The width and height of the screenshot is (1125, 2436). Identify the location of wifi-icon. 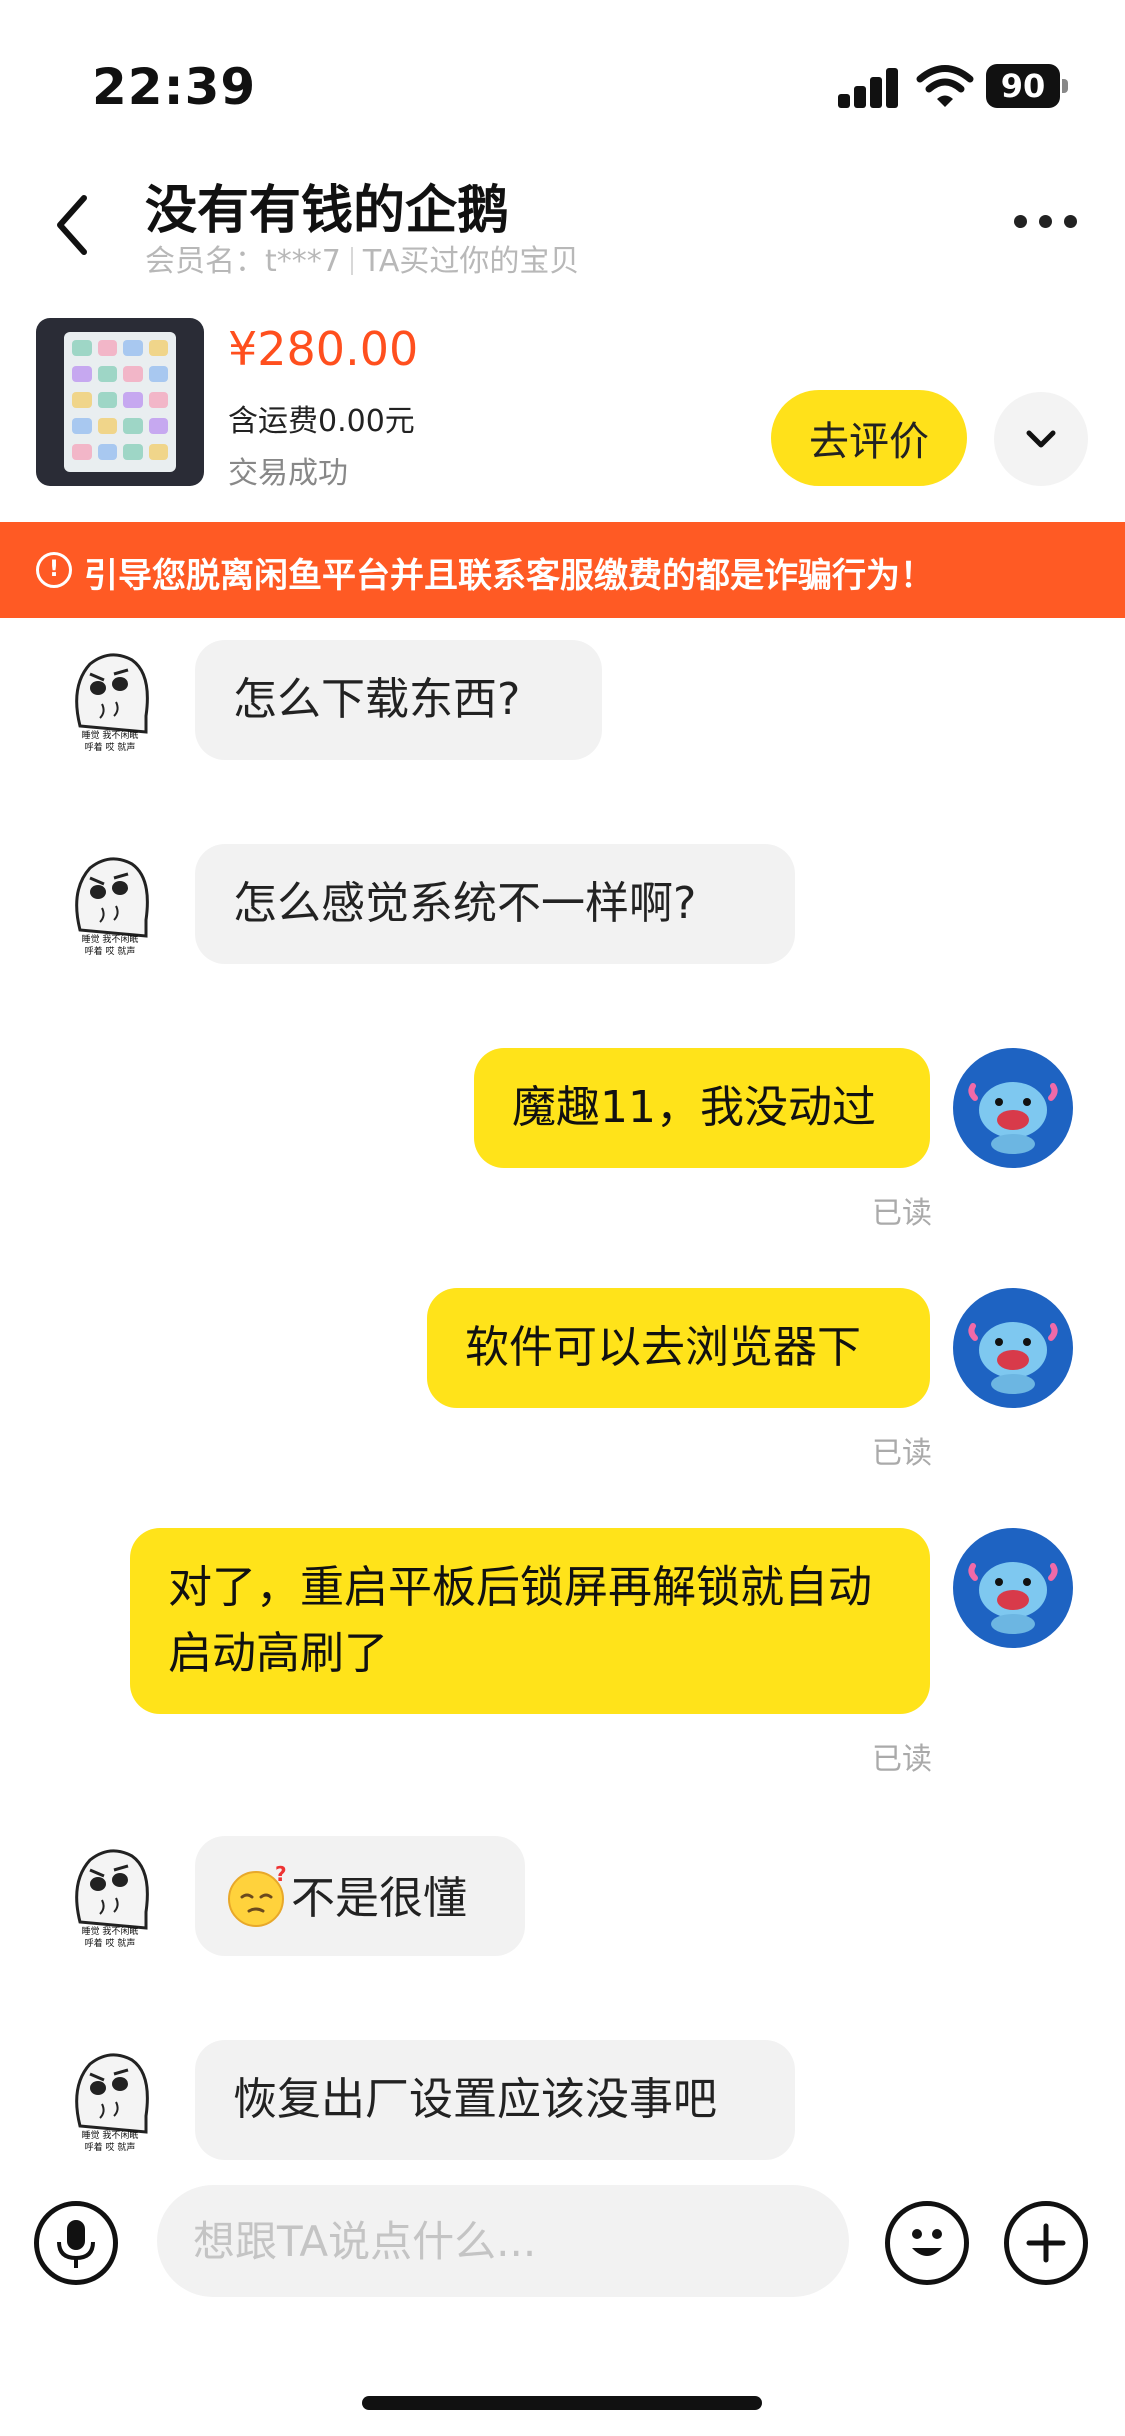
(945, 86).